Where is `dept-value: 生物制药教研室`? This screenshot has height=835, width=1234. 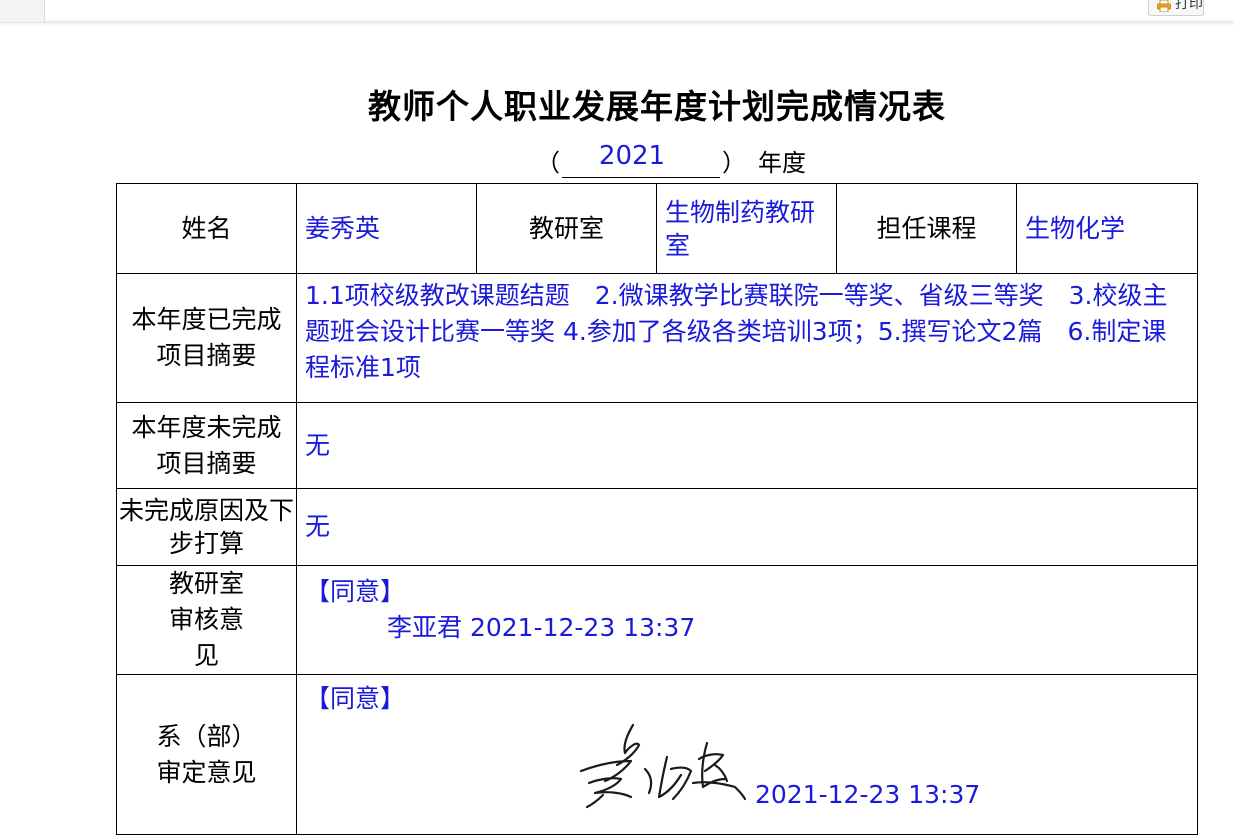 dept-value: 生物制药教研室 is located at coordinates (746, 228).